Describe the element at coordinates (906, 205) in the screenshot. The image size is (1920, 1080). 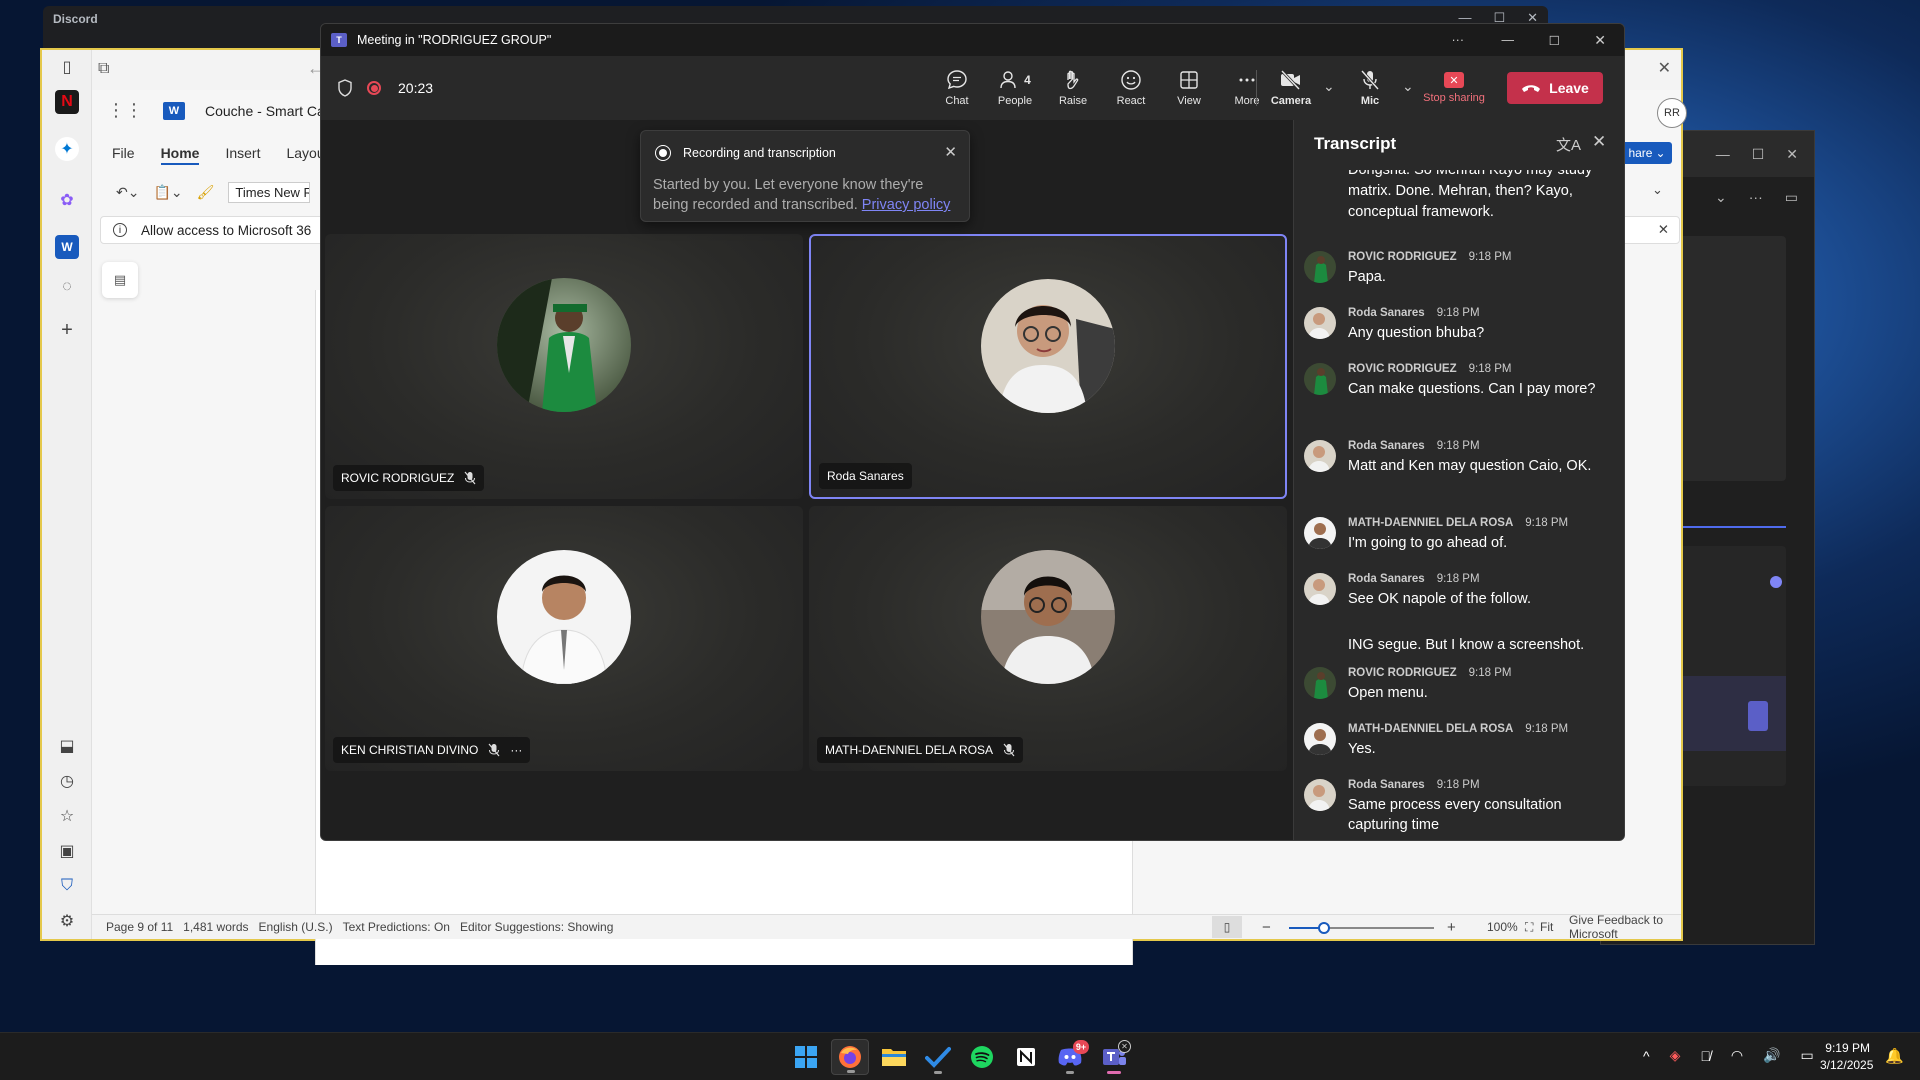
I see `privacy-policy-link: Privacy policy` at that location.